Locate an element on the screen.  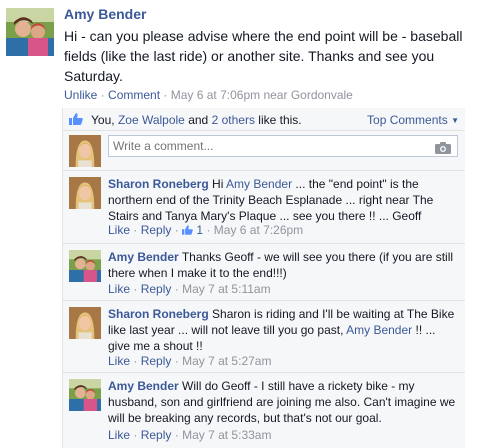
comment-timestamp: May 6 at 7:26pm is located at coordinates (258, 230).